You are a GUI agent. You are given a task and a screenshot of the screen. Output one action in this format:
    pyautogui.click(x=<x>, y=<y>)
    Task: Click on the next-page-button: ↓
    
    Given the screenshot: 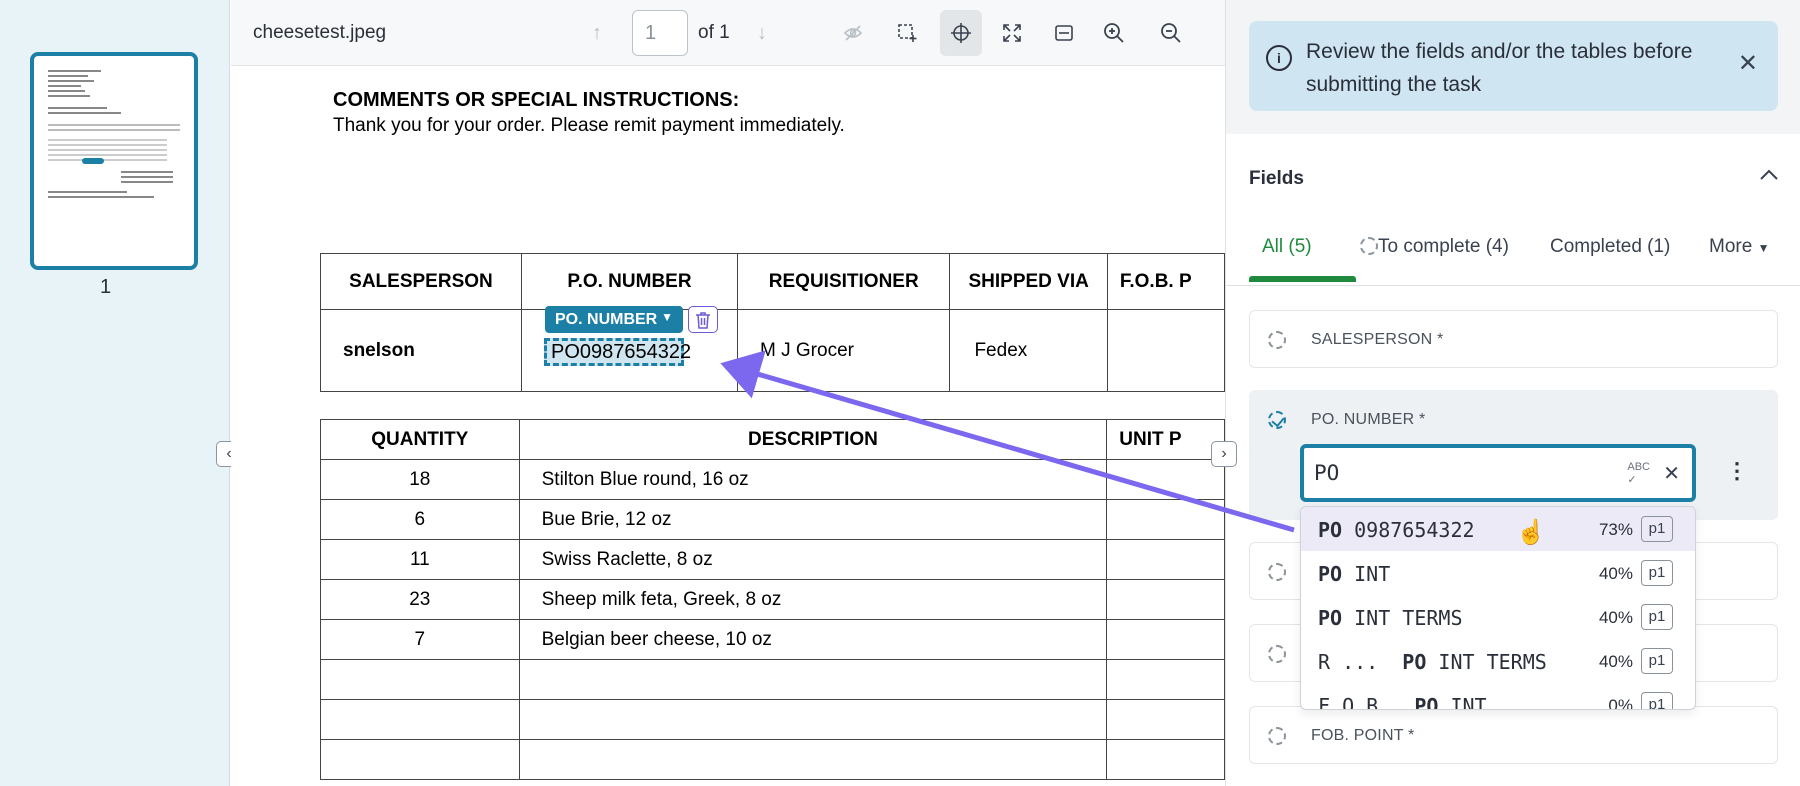 What is the action you would take?
    pyautogui.click(x=762, y=33)
    